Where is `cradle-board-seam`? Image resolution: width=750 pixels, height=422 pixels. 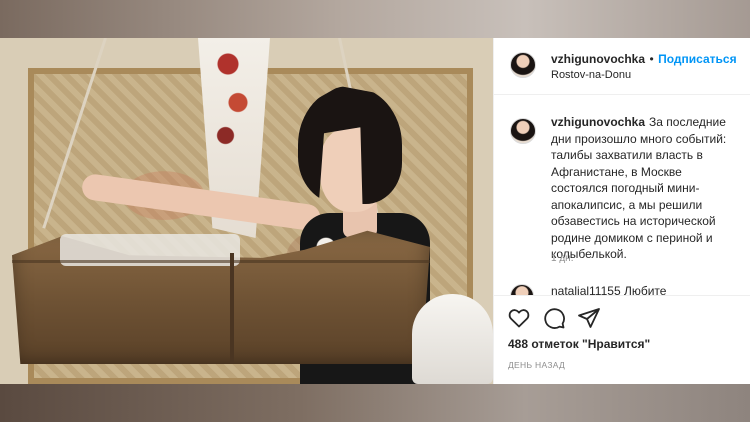 cradle-board-seam is located at coordinates (232, 308).